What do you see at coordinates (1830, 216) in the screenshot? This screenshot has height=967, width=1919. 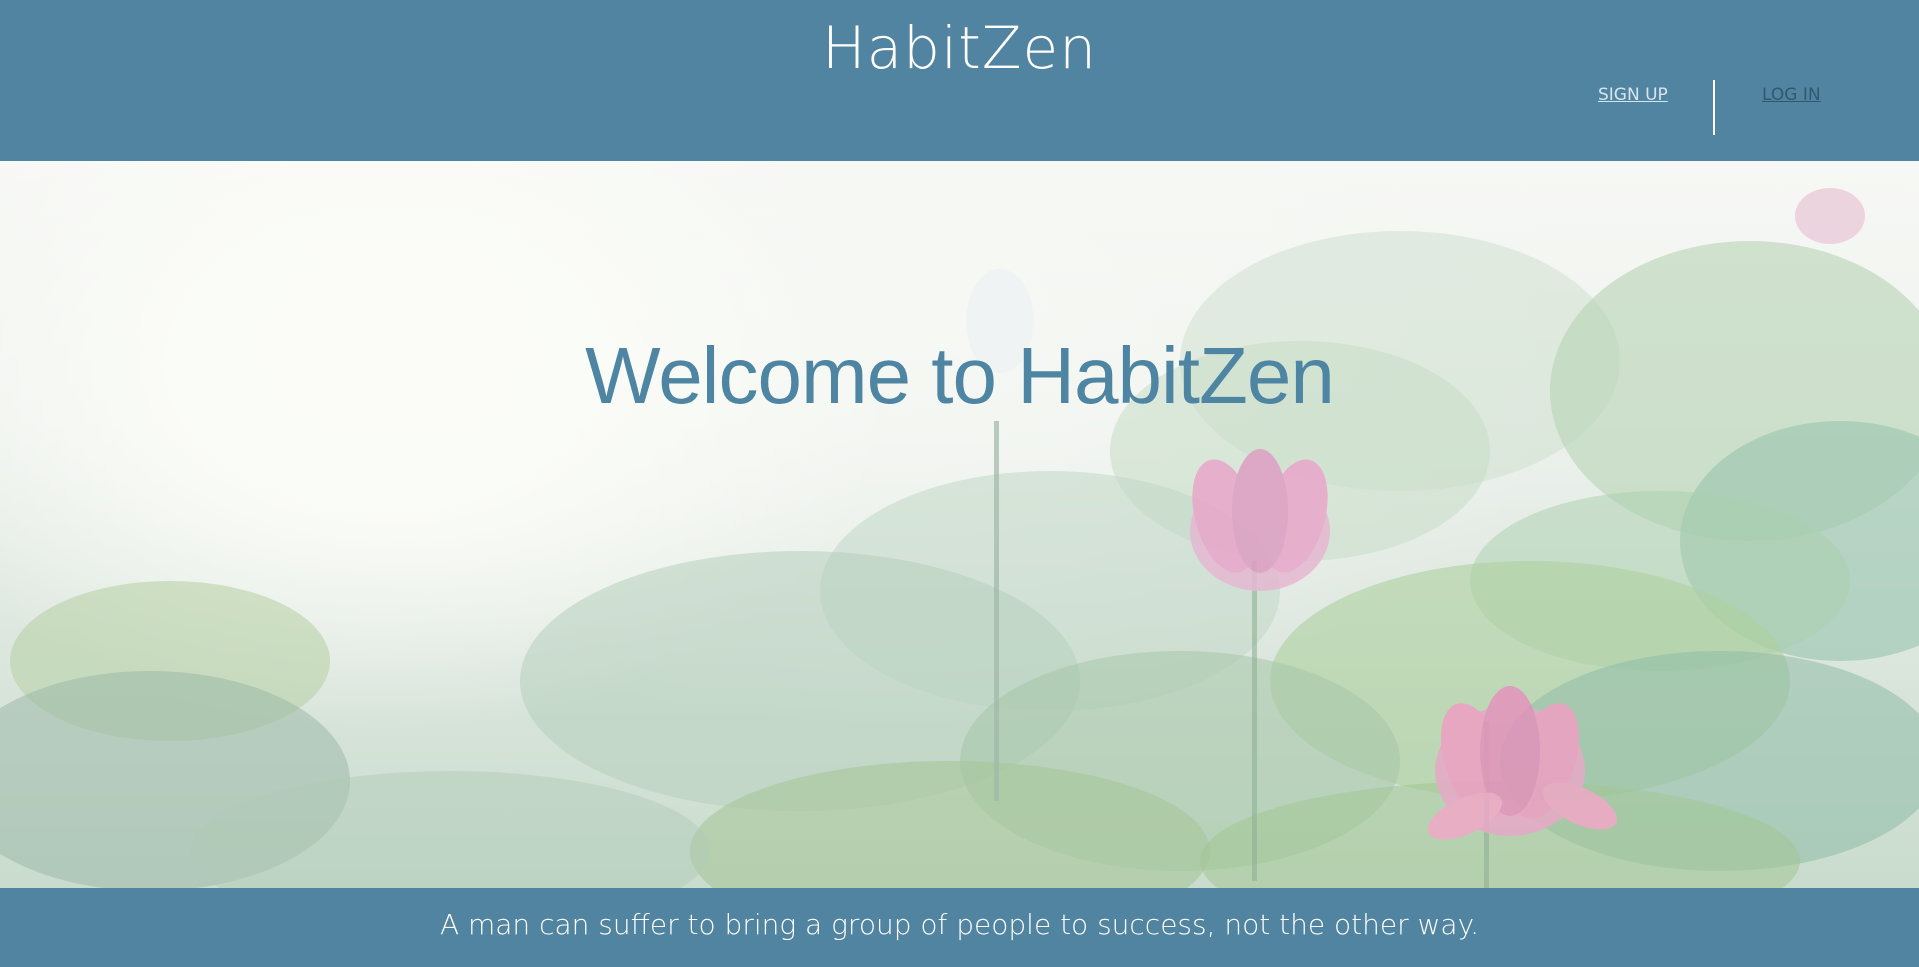 I see `pink-lotus` at bounding box center [1830, 216].